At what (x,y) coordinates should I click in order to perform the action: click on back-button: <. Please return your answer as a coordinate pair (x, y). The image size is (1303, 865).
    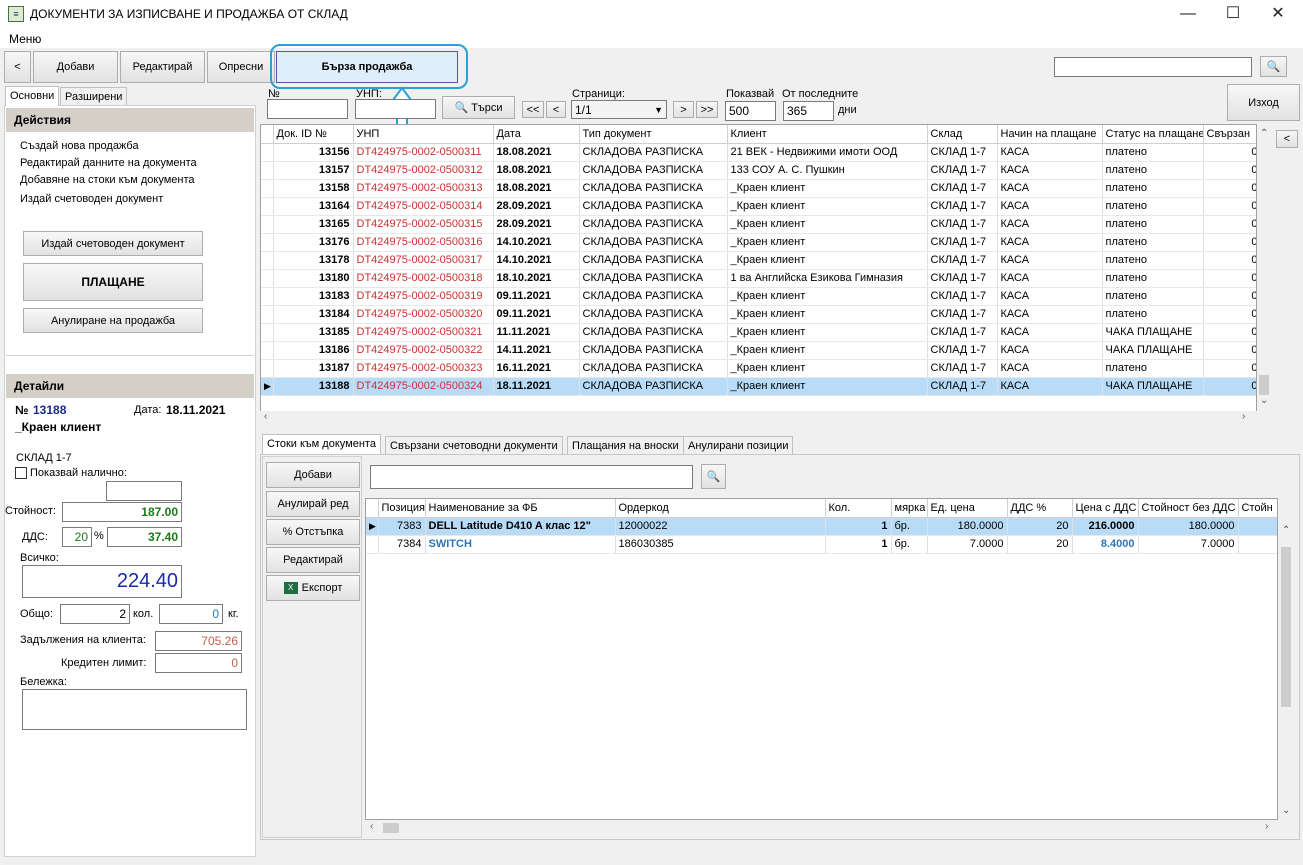
    Looking at the image, I should click on (17, 67).